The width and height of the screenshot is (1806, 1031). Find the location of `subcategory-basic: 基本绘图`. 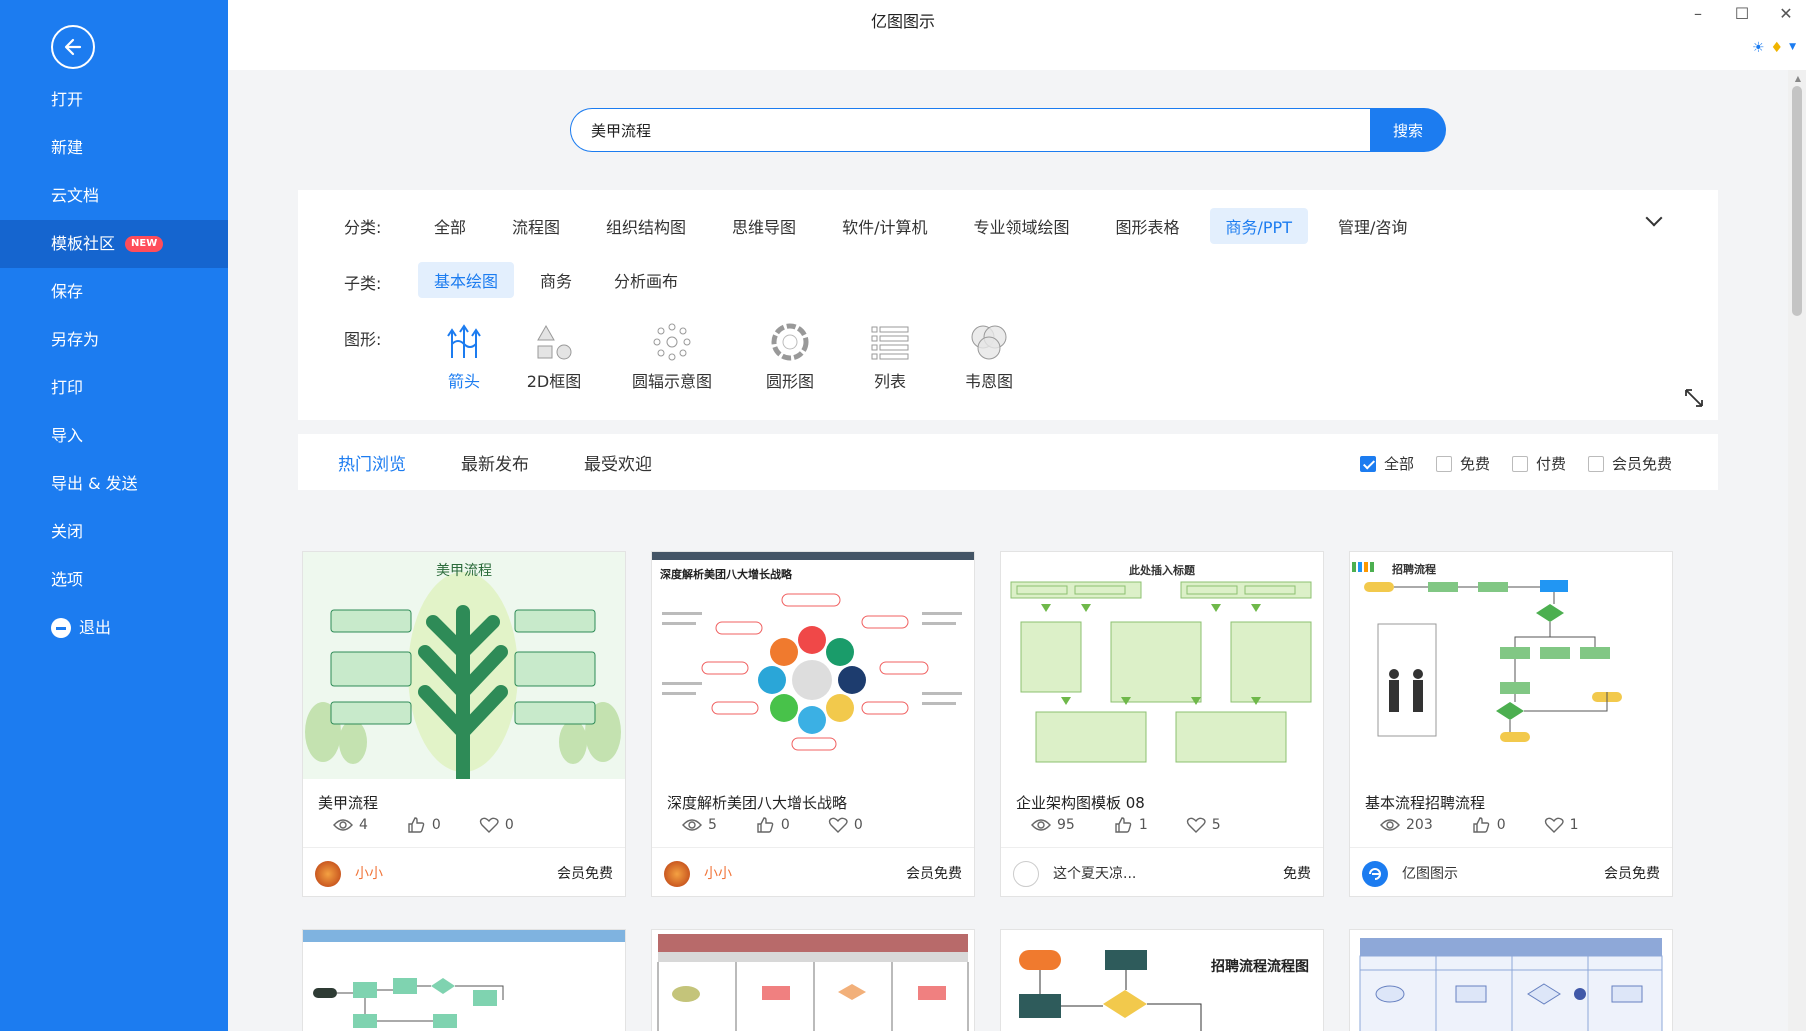

subcategory-basic: 基本绘图 is located at coordinates (466, 280).